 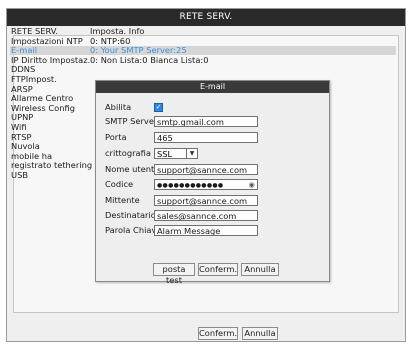 I want to click on encryption-value: SSL, so click(x=165, y=153).